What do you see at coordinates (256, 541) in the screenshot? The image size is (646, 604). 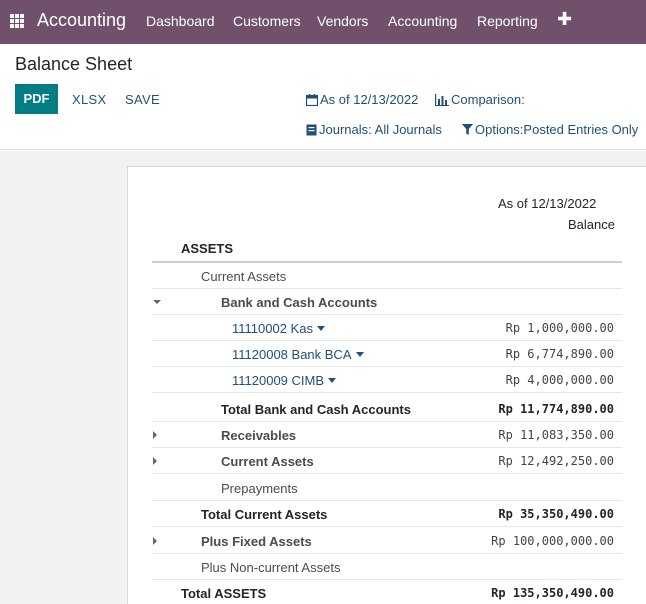 I see `row-label: Plus Fixed Assets` at bounding box center [256, 541].